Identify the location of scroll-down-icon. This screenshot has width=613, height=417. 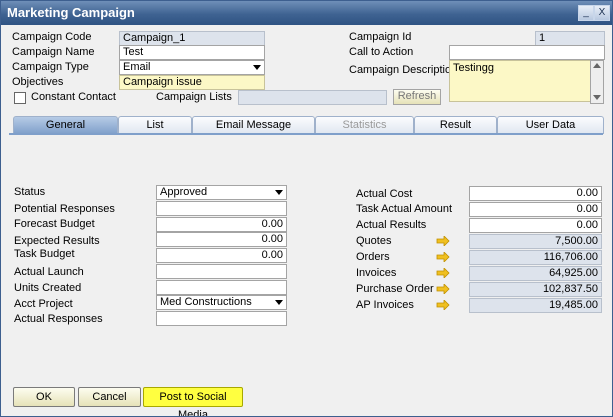
(597, 97).